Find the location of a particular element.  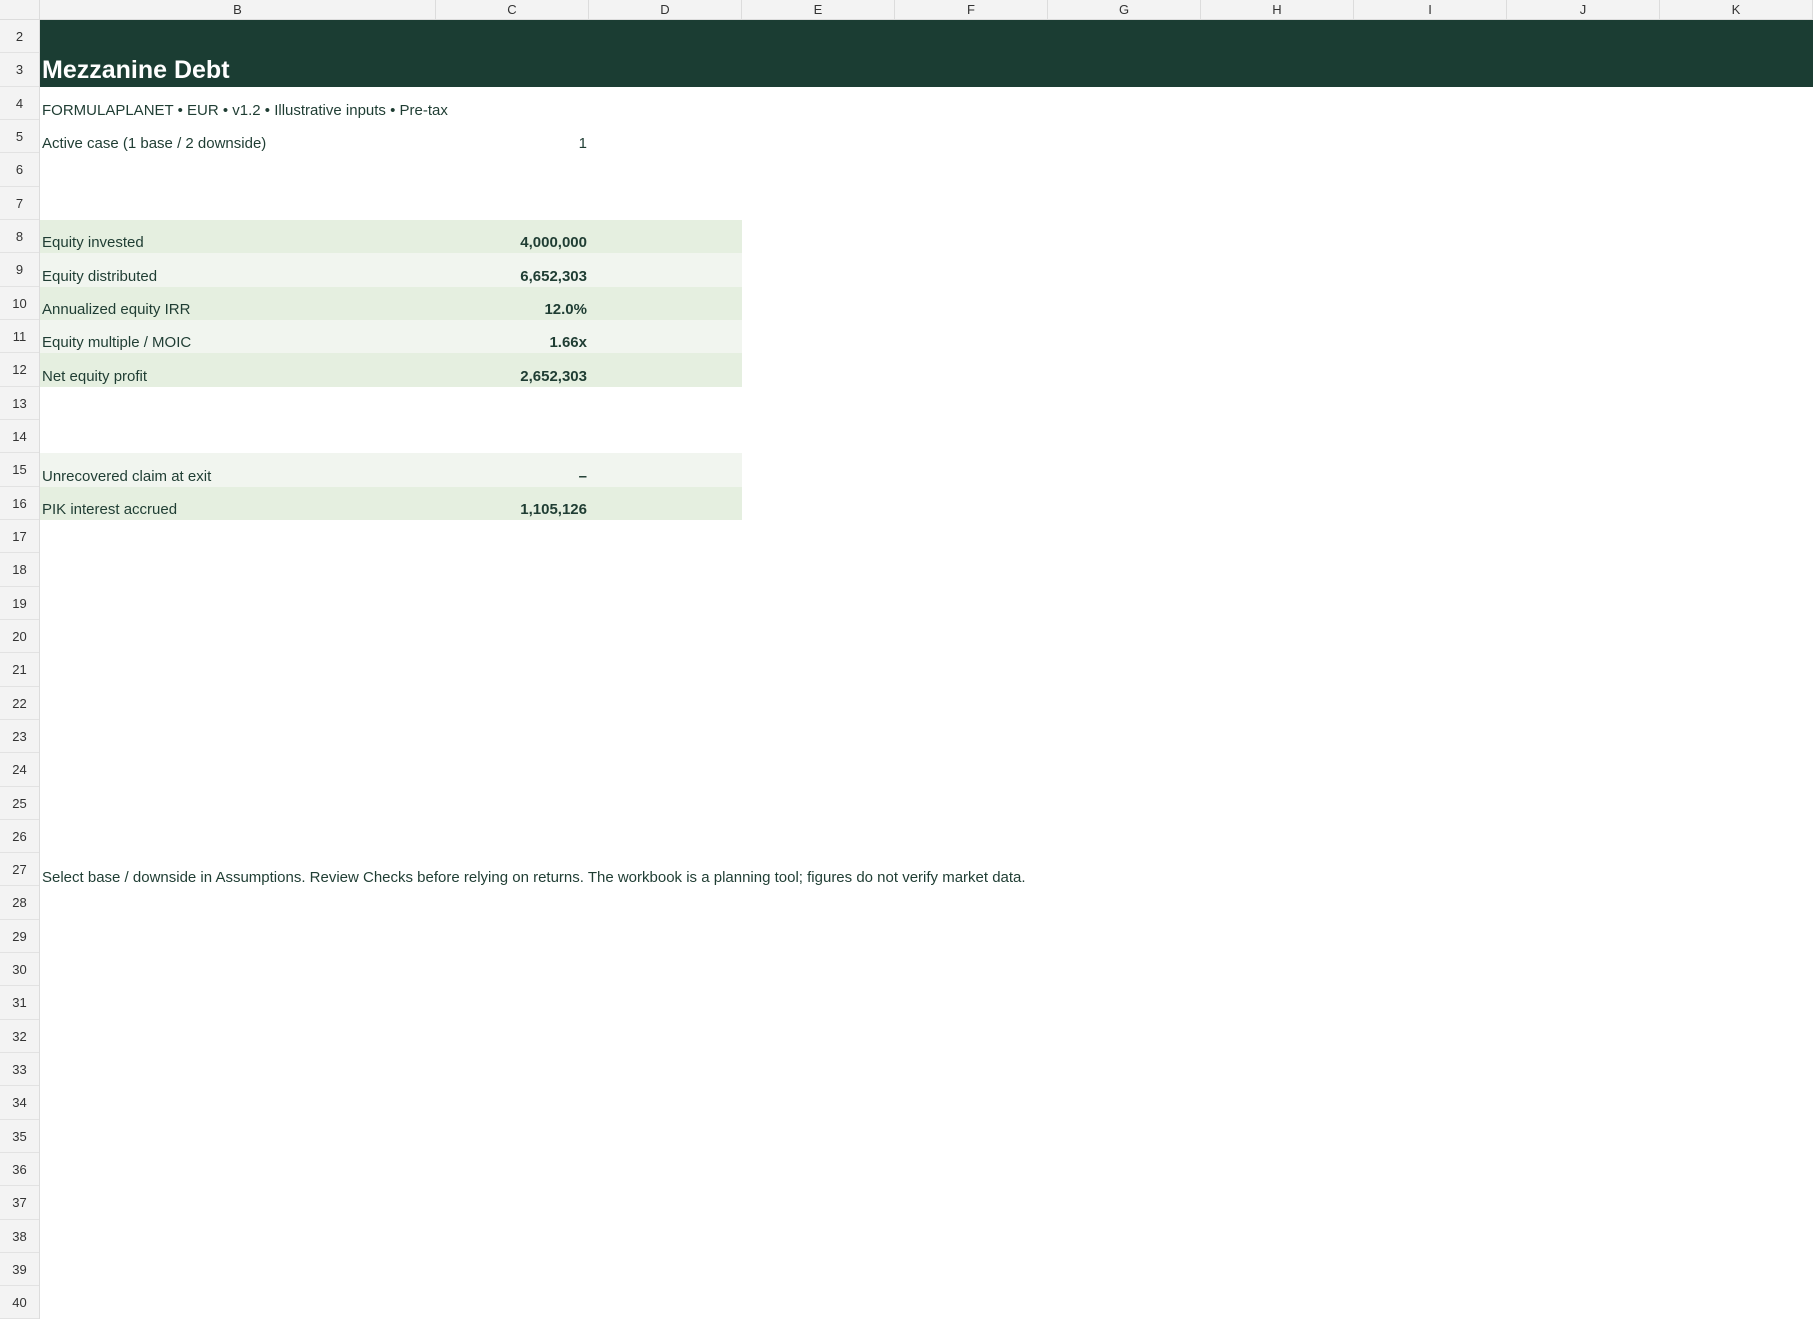

claim-label: Unrecovered claim at exit is located at coordinates (127, 476).